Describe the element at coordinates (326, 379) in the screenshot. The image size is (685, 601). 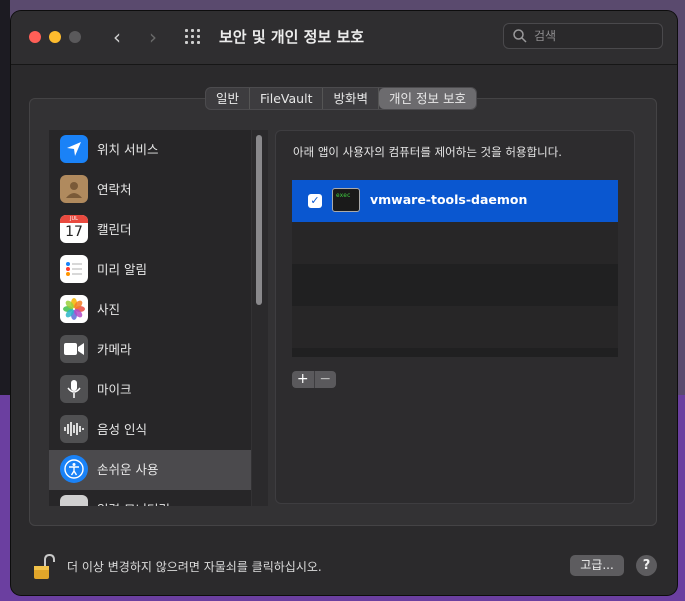
I see `remove-app-button: −` at that location.